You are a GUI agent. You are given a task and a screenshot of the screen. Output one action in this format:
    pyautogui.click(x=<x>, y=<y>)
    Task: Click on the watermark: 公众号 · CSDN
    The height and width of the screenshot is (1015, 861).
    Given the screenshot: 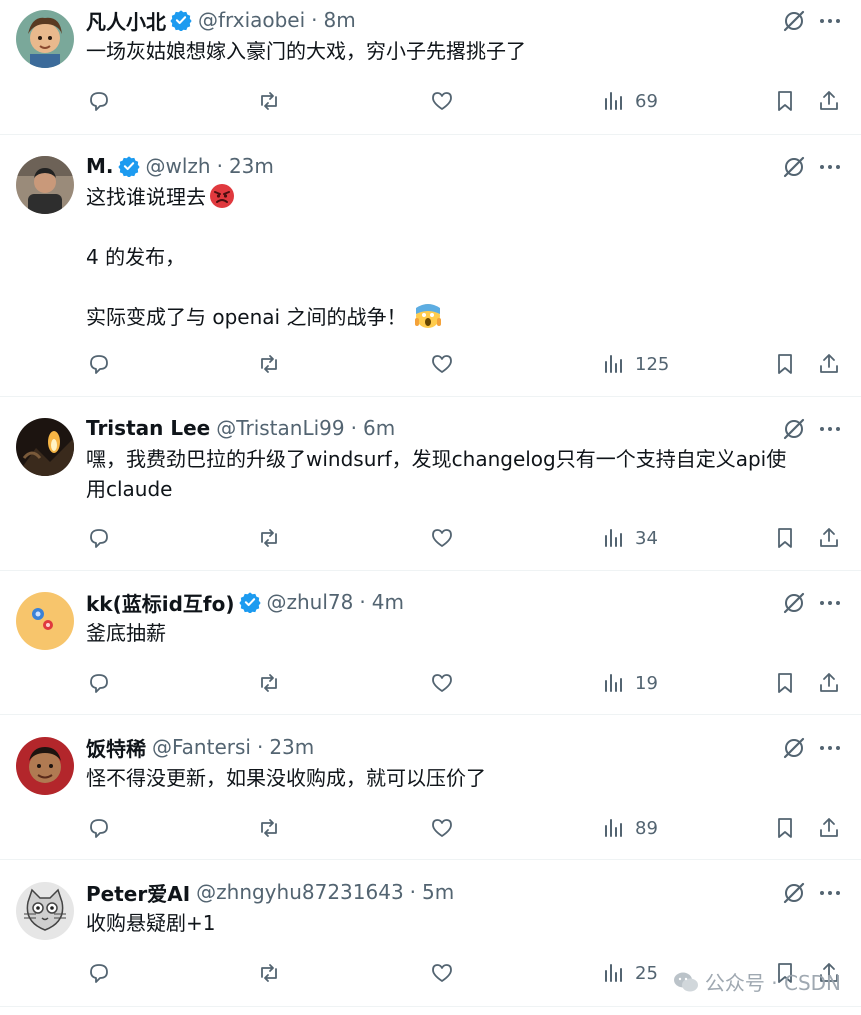 What is the action you would take?
    pyautogui.click(x=757, y=981)
    